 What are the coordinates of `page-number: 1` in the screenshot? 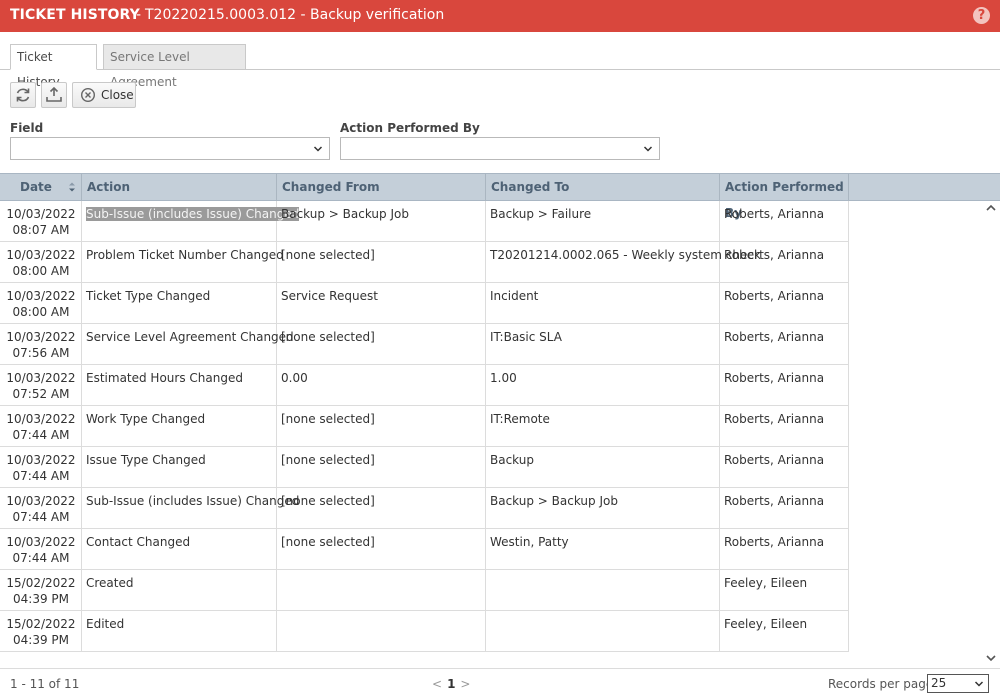 It's located at (451, 684).